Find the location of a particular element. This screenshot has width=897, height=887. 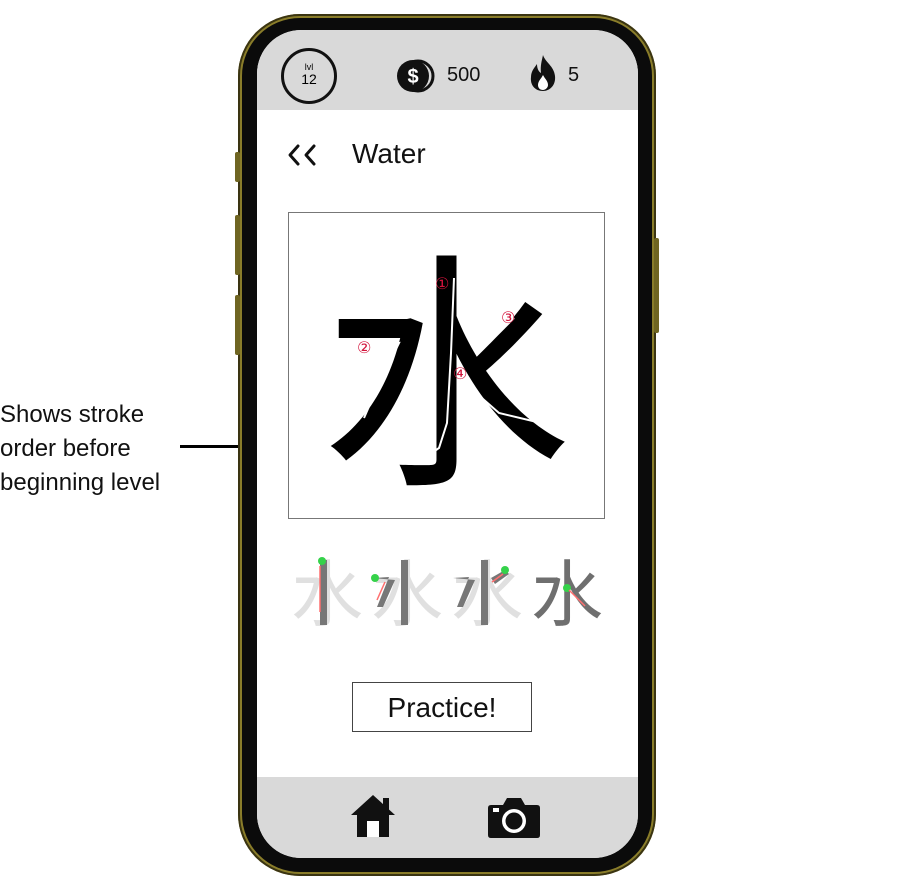

coin-icon: $ is located at coordinates (416, 76).